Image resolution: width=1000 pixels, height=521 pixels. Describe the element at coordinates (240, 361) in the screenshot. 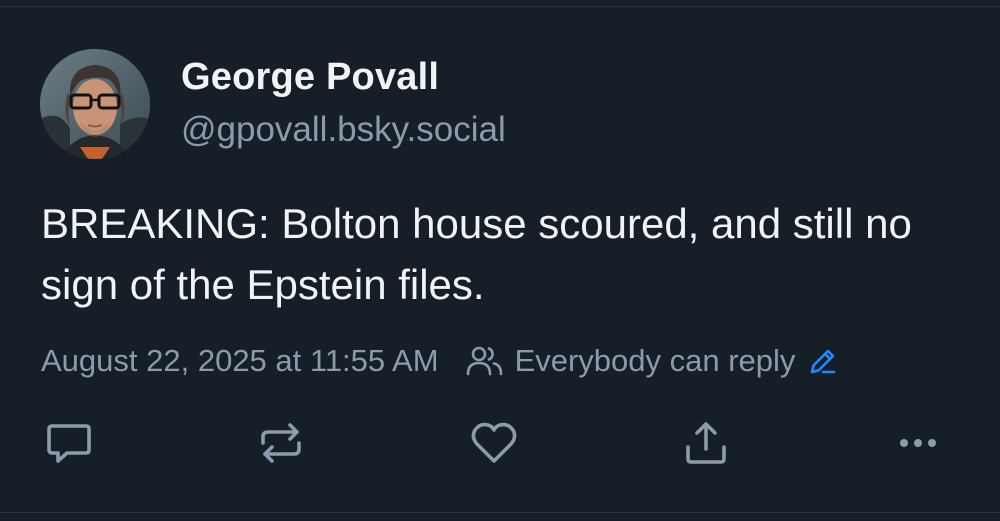

I see `post-timestamp: August 22, 2025 at 11:55 AM` at that location.